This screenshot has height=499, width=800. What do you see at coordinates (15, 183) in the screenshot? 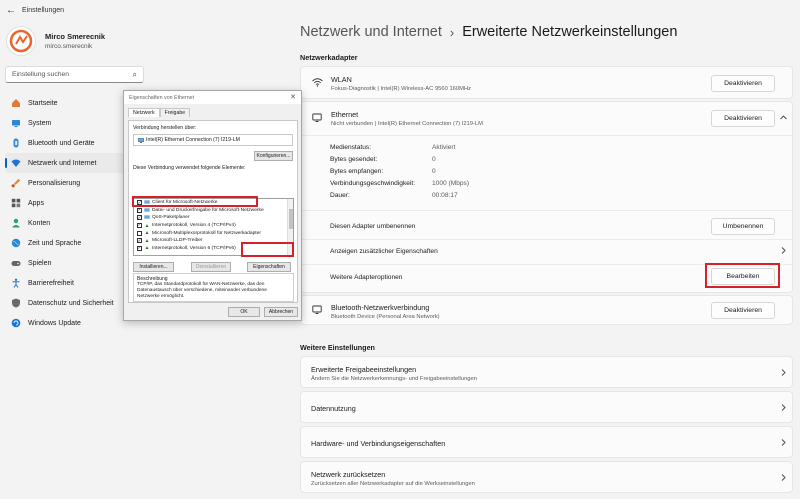
I see `brush-icon` at bounding box center [15, 183].